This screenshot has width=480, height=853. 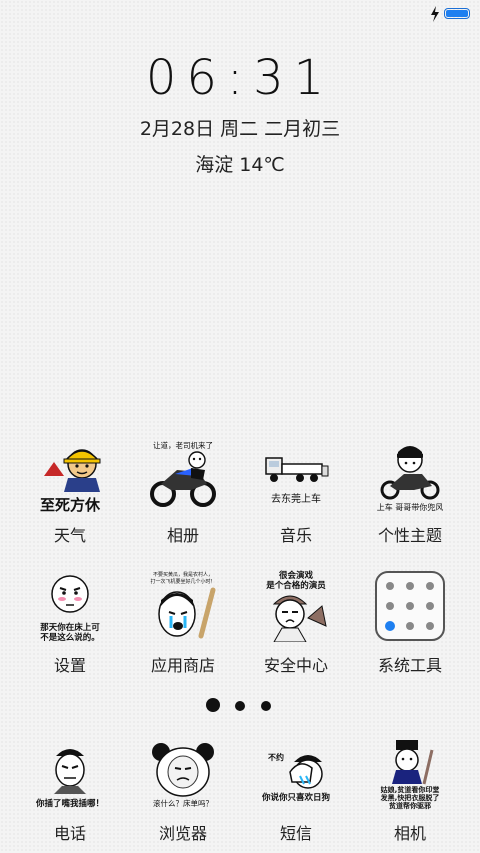 I want to click on app-label: 系统工具, so click(x=409, y=665).